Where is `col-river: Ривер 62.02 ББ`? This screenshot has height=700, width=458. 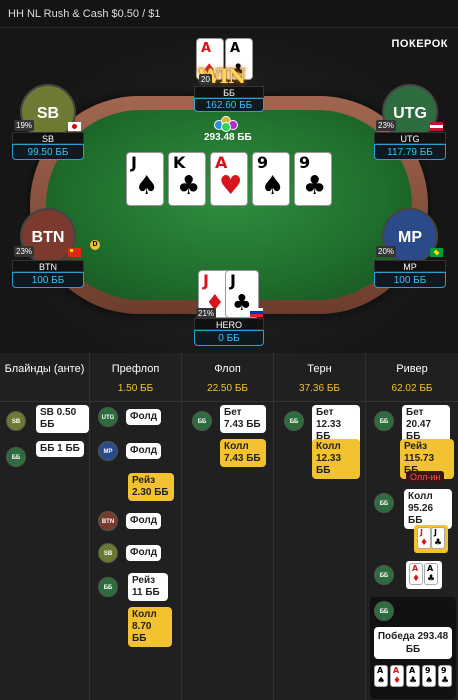
col-river: Ривер 62.02 ББ is located at coordinates (412, 377).